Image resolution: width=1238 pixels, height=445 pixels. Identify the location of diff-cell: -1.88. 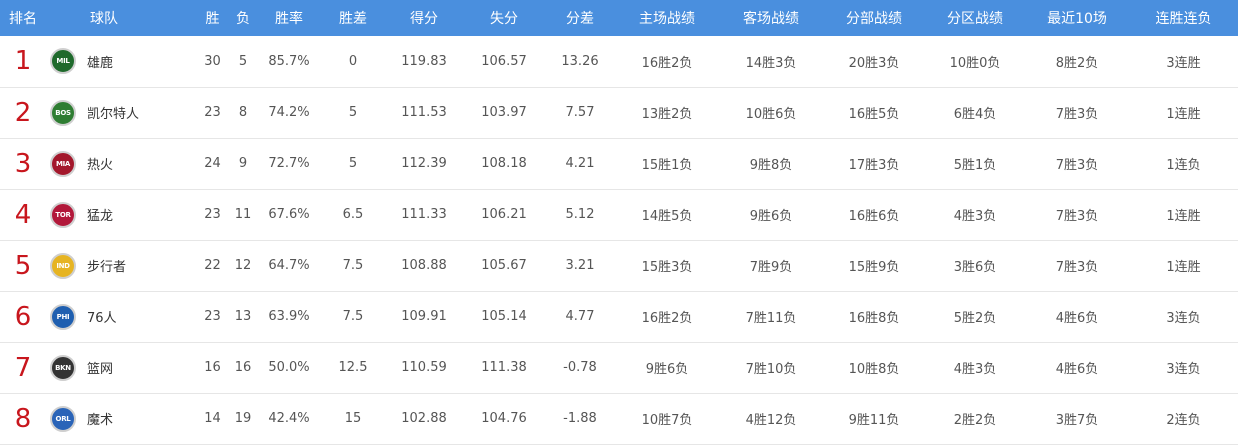
(580, 418).